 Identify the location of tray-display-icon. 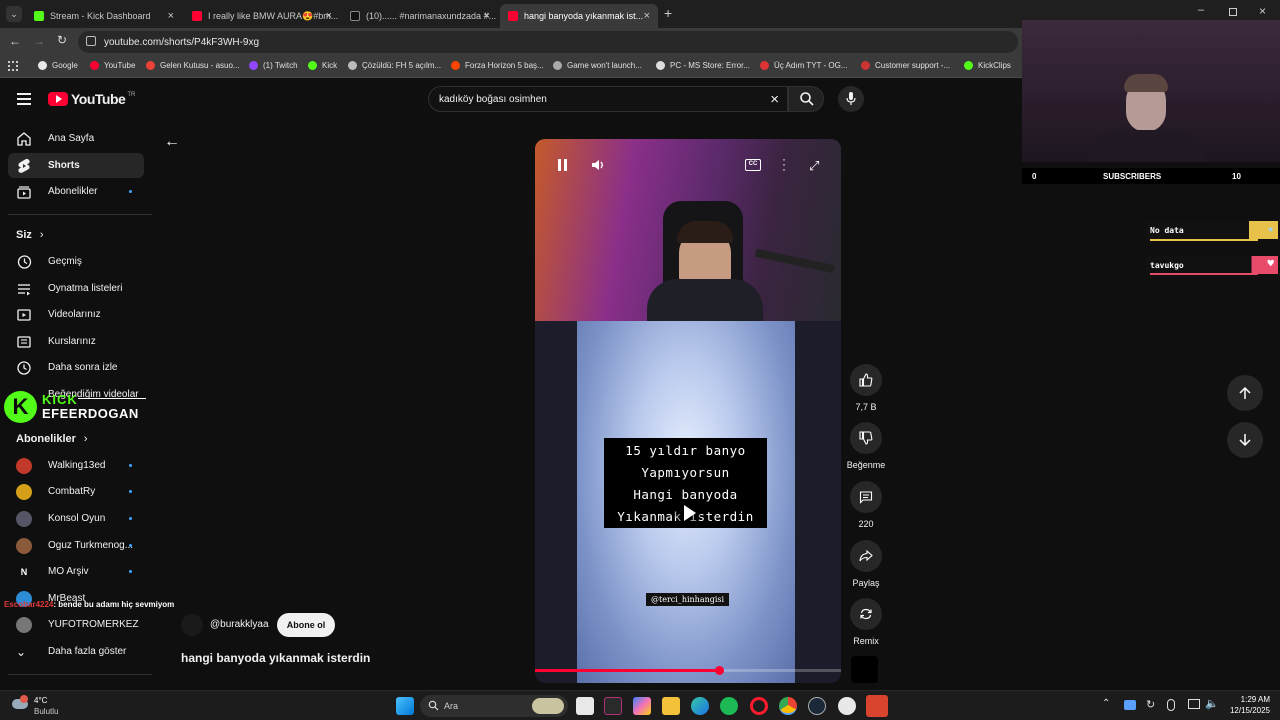
(1171, 705).